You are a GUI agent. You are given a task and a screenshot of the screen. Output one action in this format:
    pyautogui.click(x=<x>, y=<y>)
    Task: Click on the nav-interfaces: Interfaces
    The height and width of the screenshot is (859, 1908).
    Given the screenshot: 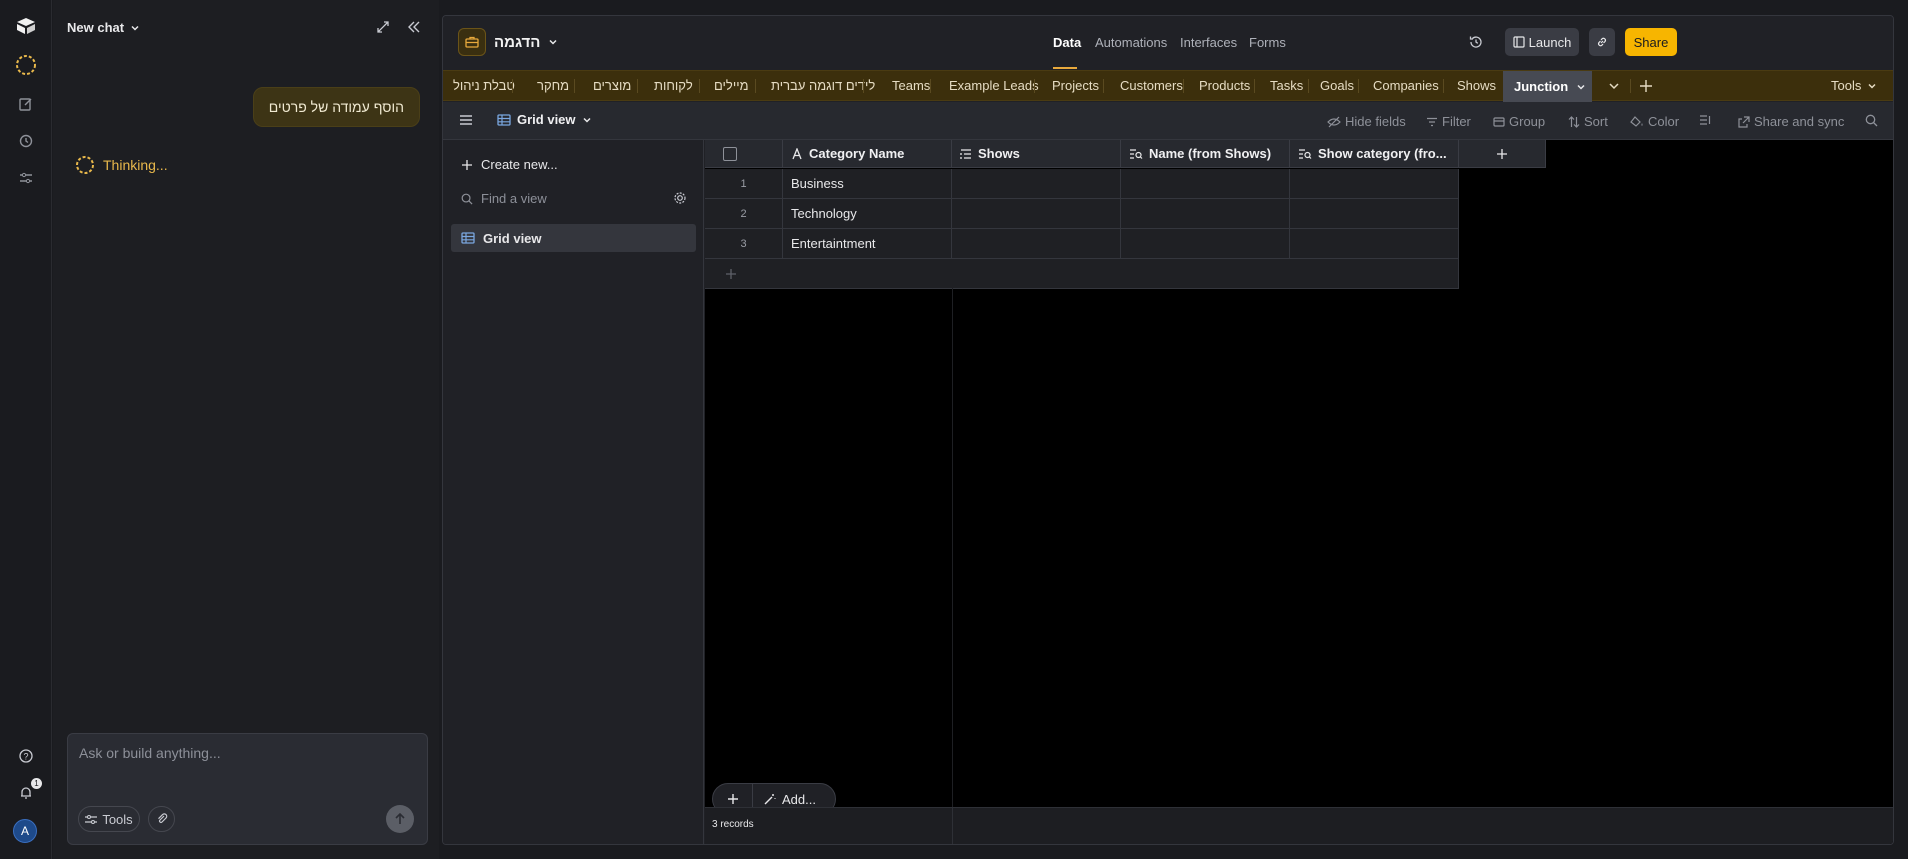 What is the action you would take?
    pyautogui.click(x=1208, y=42)
    